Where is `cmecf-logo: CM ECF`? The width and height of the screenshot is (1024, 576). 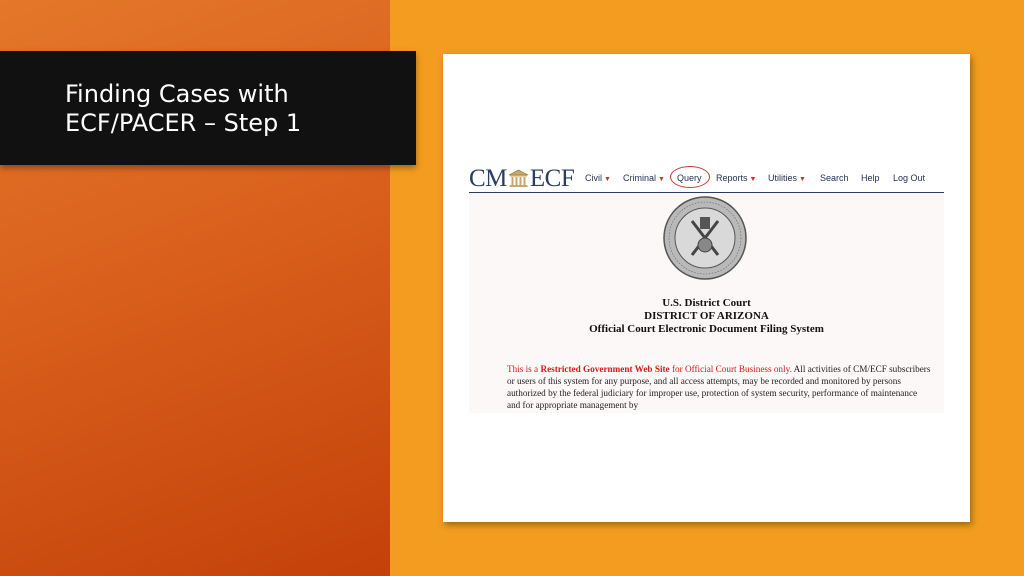
cmecf-logo: CM ECF is located at coordinates (522, 178).